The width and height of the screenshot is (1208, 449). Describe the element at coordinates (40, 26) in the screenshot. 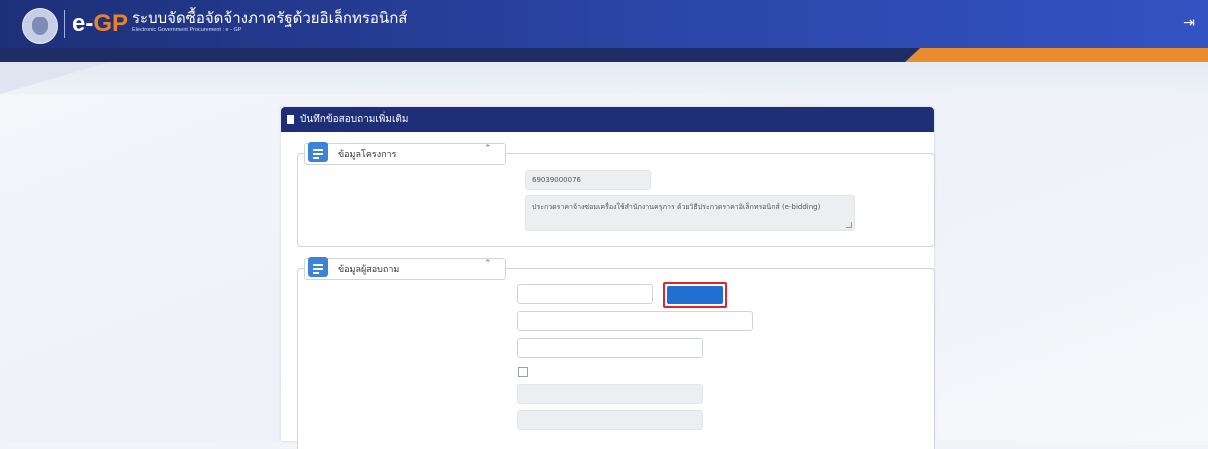

I see `government-emblem-icon` at that location.